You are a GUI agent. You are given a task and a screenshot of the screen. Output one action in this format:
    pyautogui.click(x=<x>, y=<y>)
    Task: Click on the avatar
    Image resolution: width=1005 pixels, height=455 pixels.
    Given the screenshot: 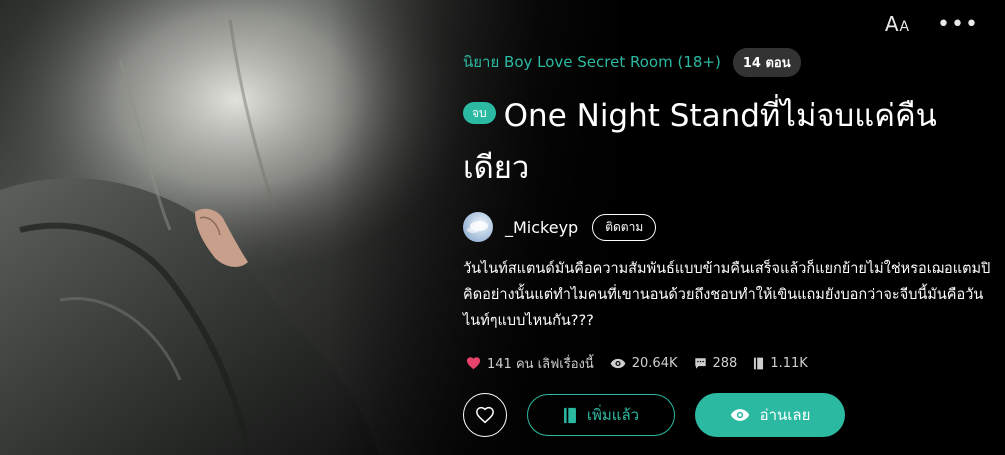 What is the action you would take?
    pyautogui.click(x=478, y=227)
    